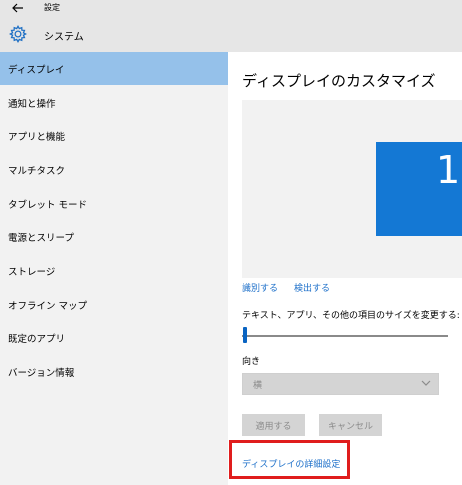 The width and height of the screenshot is (462, 485). What do you see at coordinates (114, 337) in the screenshot?
I see `sidebar-item-default-apps: 既定のアプリ` at bounding box center [114, 337].